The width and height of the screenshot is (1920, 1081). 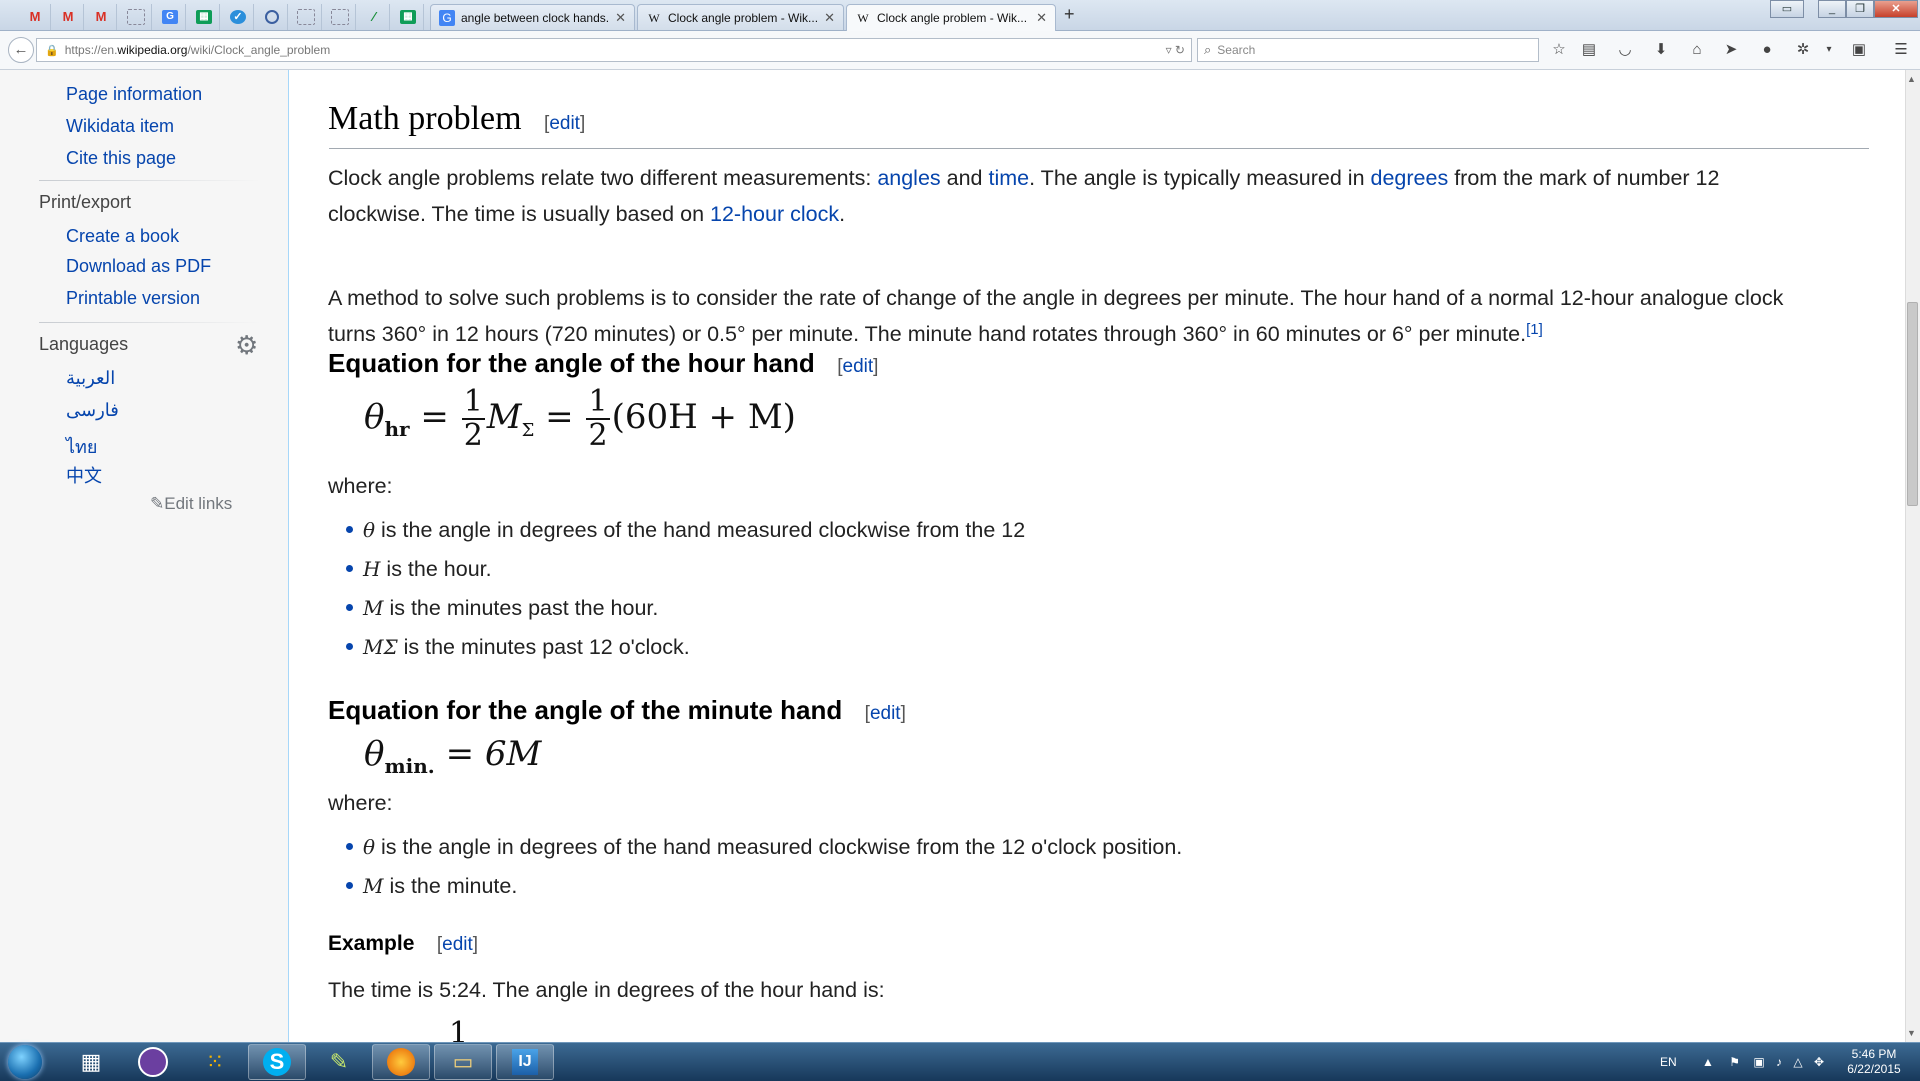 I want to click on downloads-icon: ⬇, so click(x=1661, y=50).